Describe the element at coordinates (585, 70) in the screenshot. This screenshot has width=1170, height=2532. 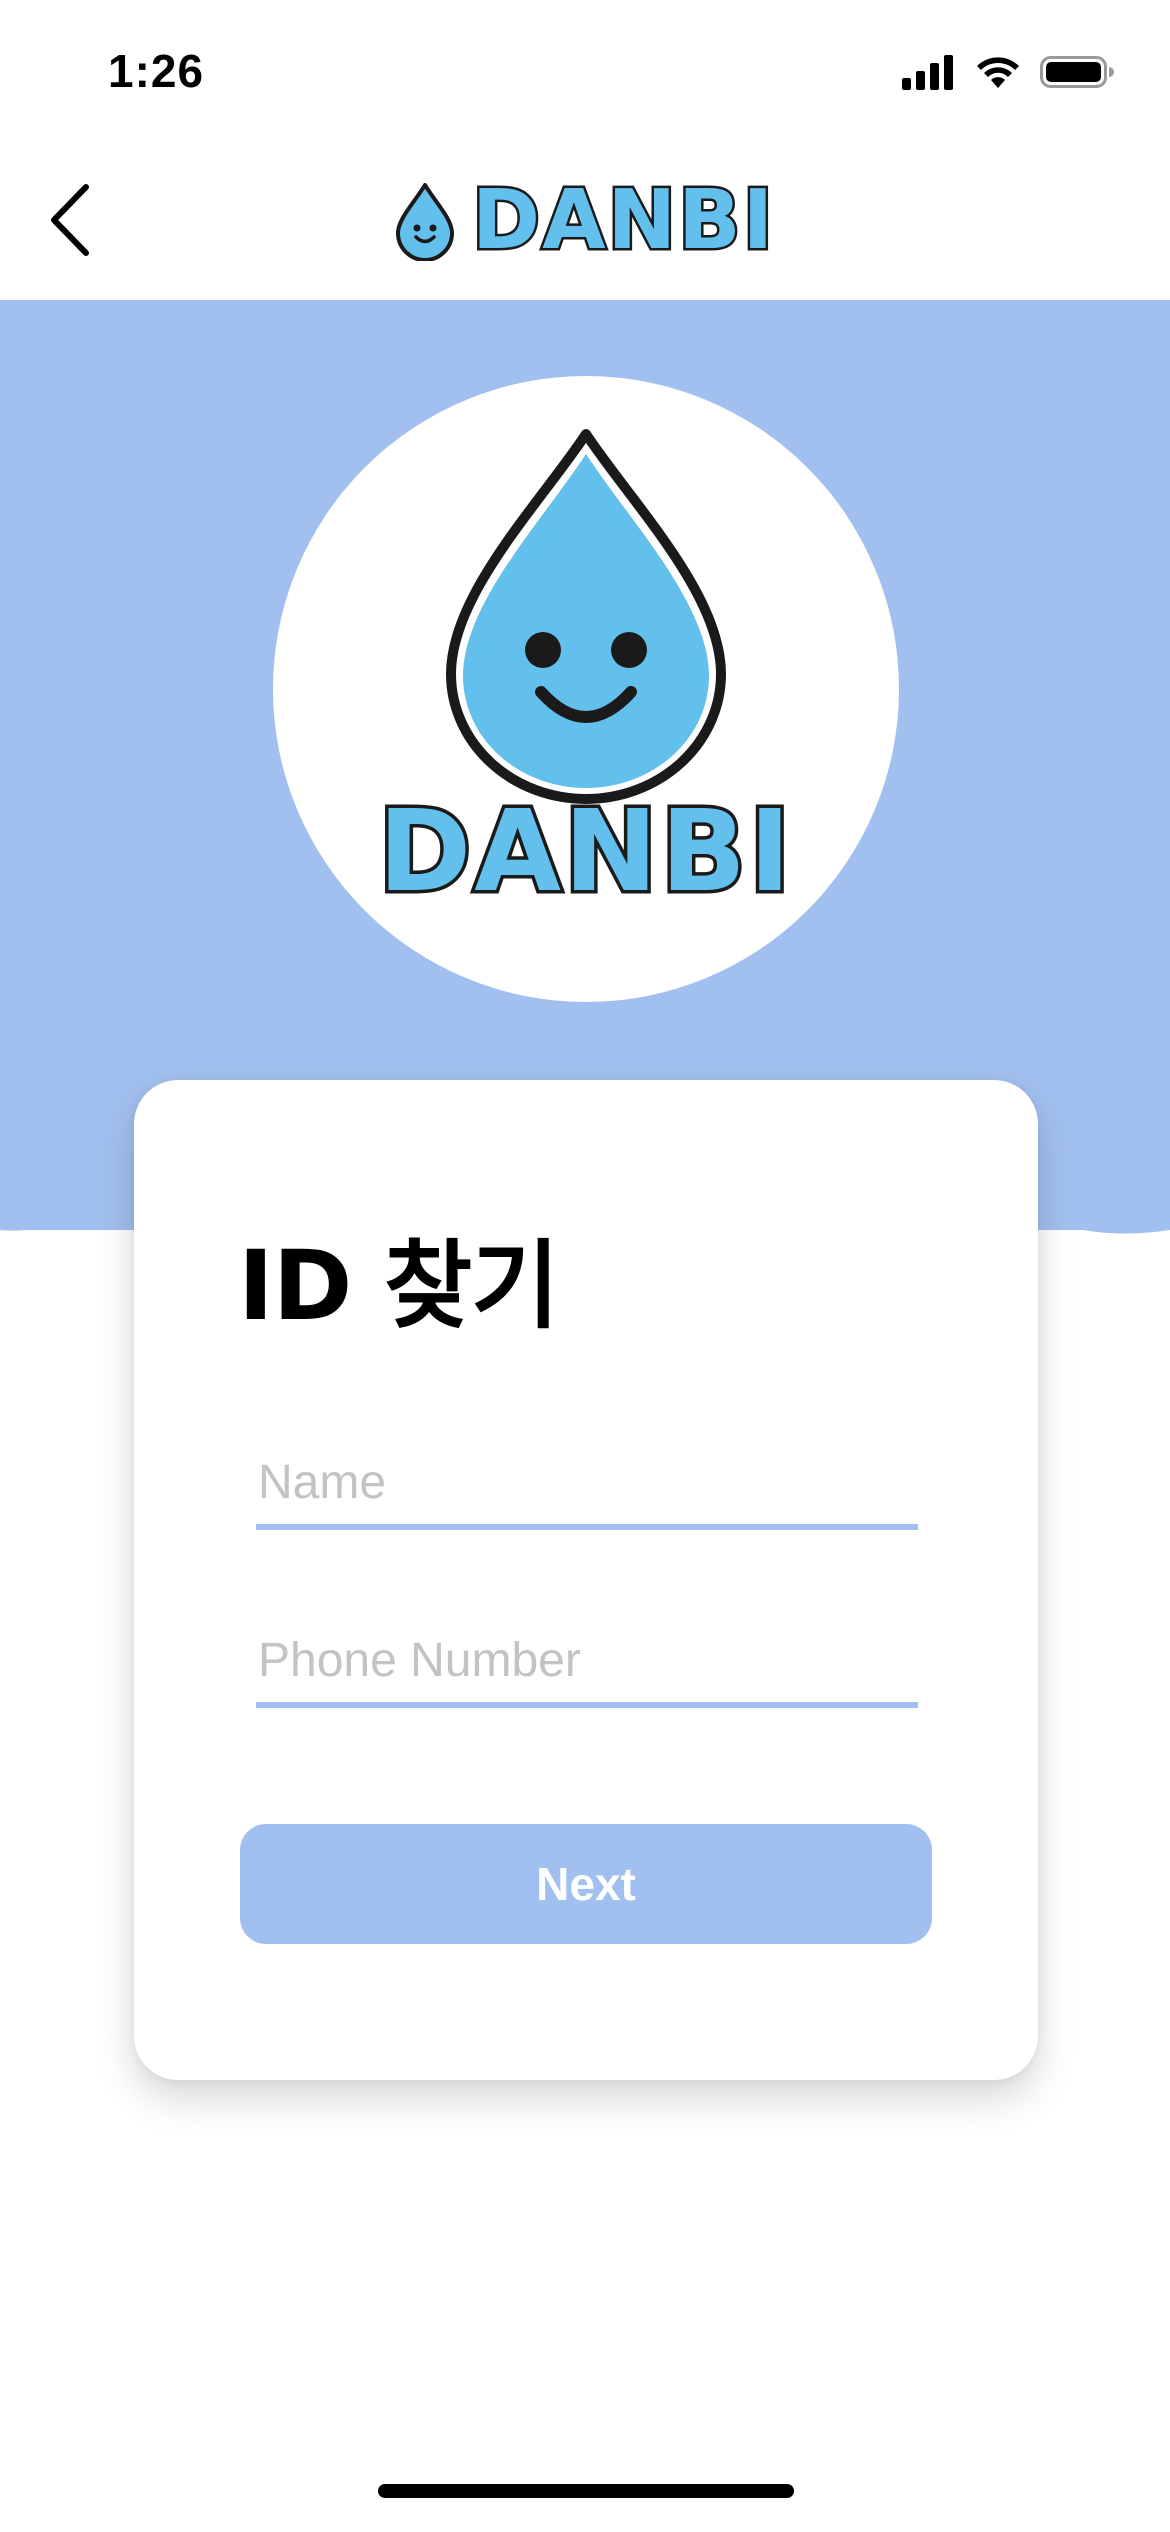
I see `status-bar: 1:26` at that location.